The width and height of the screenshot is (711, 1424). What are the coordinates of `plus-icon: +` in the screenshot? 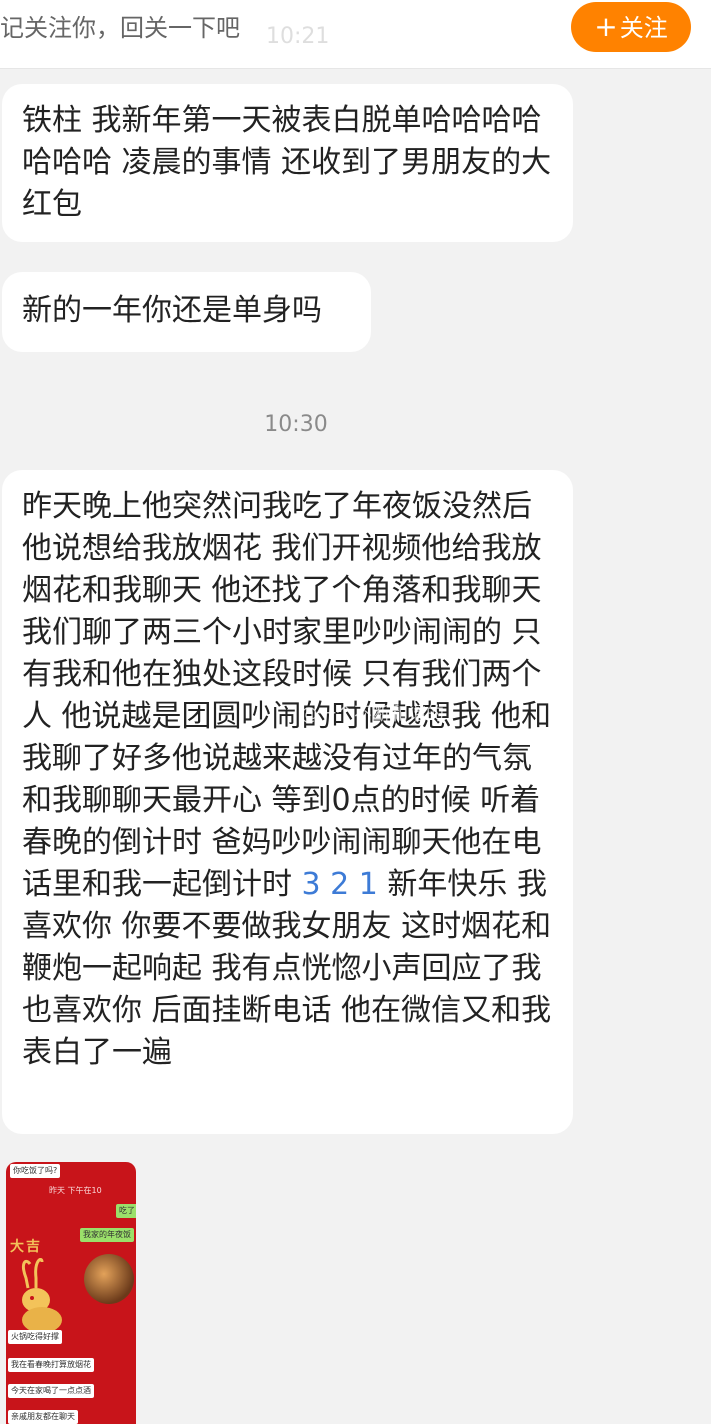 It's located at (606, 26).